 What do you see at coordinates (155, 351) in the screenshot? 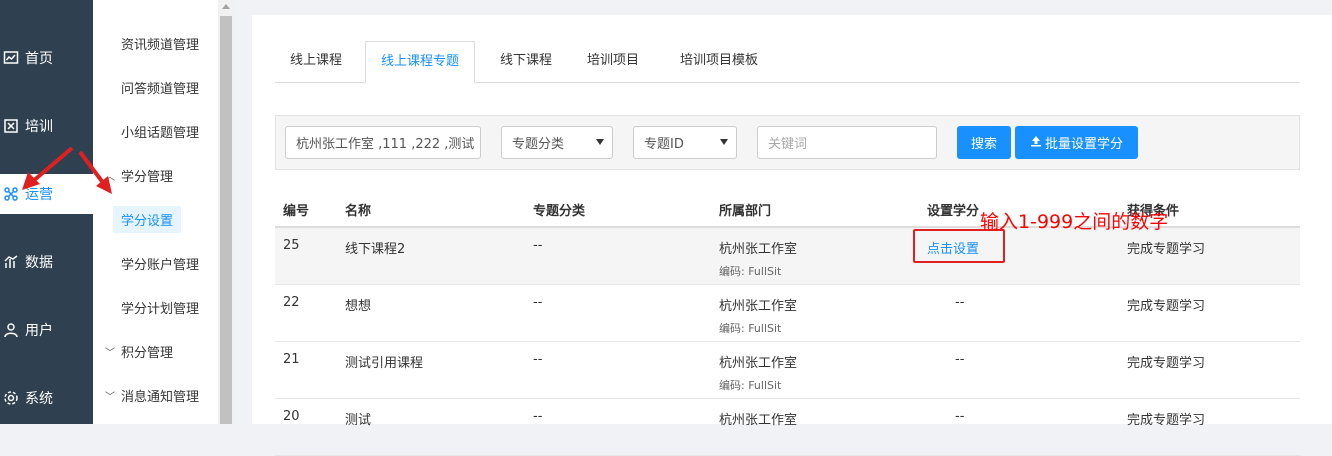
I see `submenu-group-points: ﹀ 积分管理` at bounding box center [155, 351].